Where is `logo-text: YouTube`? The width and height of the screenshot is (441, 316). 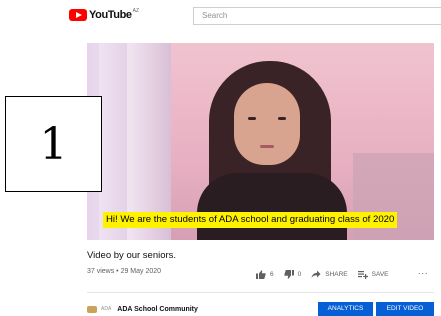
logo-text: YouTube is located at coordinates (110, 15).